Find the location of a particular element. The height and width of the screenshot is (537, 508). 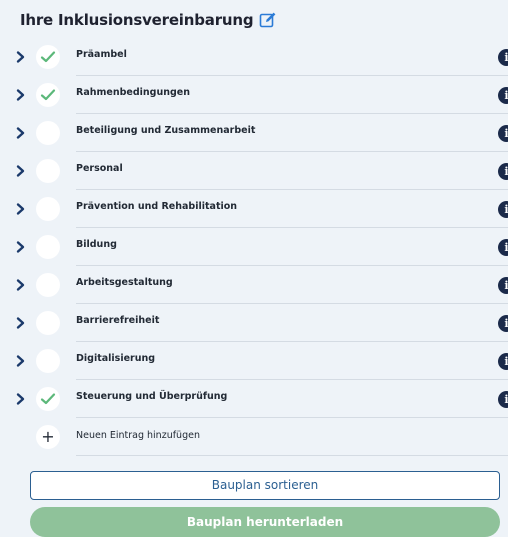

edit-pencil-icon is located at coordinates (268, 20).